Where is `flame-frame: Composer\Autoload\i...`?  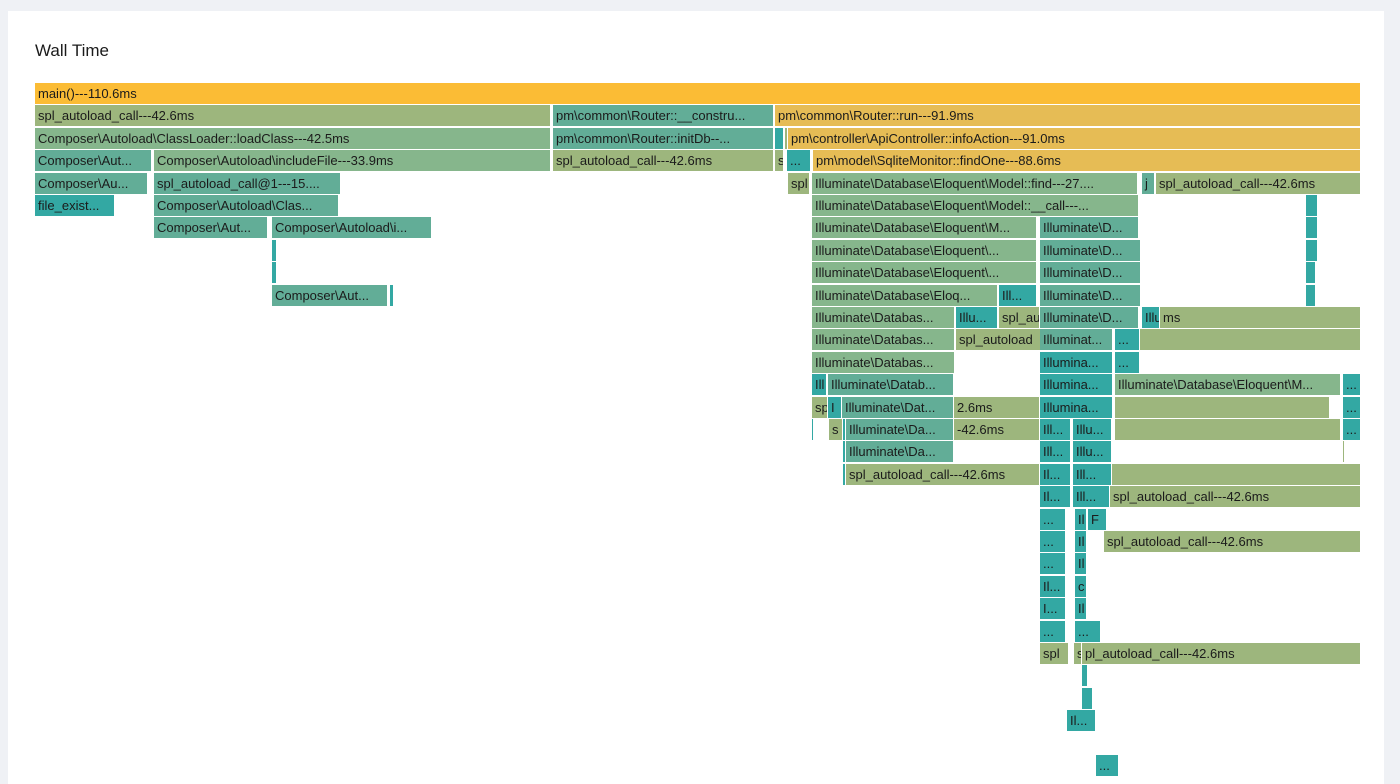
flame-frame: Composer\Autoload\i... is located at coordinates (352, 228).